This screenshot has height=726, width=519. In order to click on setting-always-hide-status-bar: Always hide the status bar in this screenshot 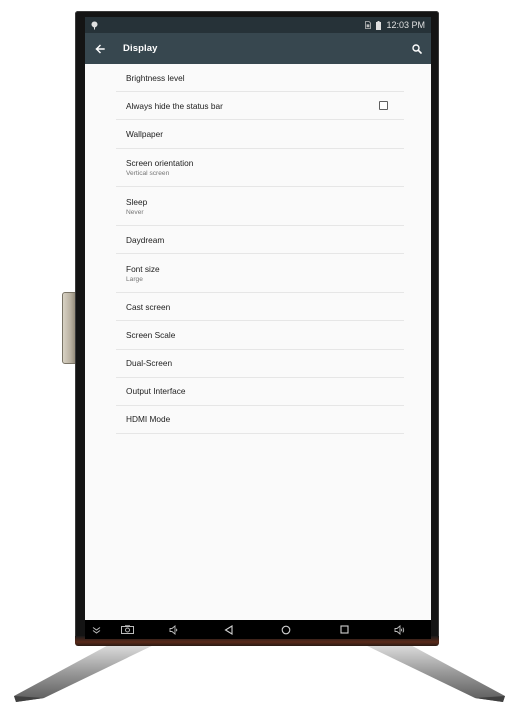, I will do `click(260, 106)`.